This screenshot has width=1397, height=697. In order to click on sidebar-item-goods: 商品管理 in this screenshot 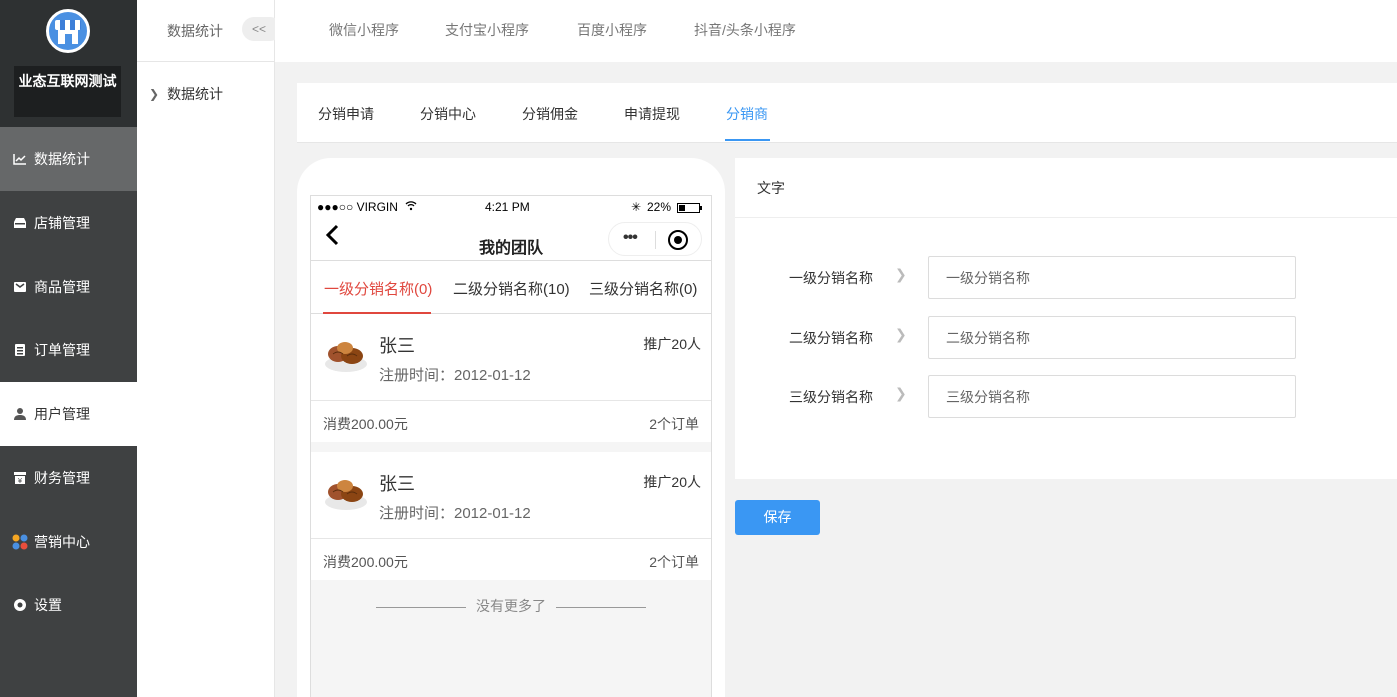, I will do `click(68, 287)`.